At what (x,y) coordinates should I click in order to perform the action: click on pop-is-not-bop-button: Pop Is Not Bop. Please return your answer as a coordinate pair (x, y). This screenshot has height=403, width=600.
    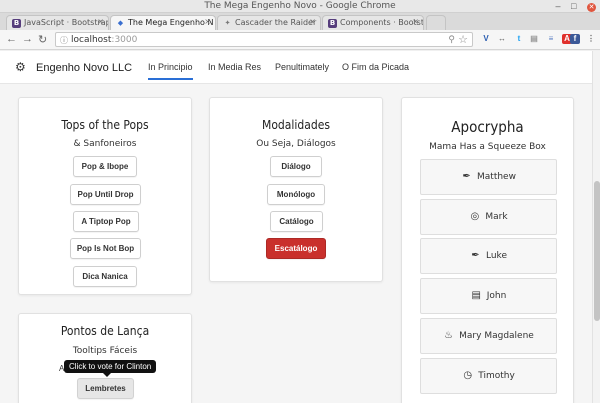
    Looking at the image, I should click on (105, 248).